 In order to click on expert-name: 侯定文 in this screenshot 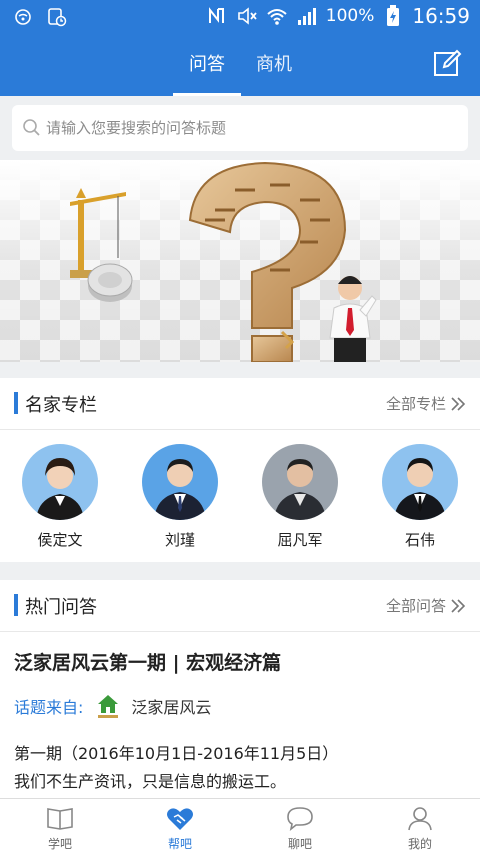, I will do `click(60, 540)`.